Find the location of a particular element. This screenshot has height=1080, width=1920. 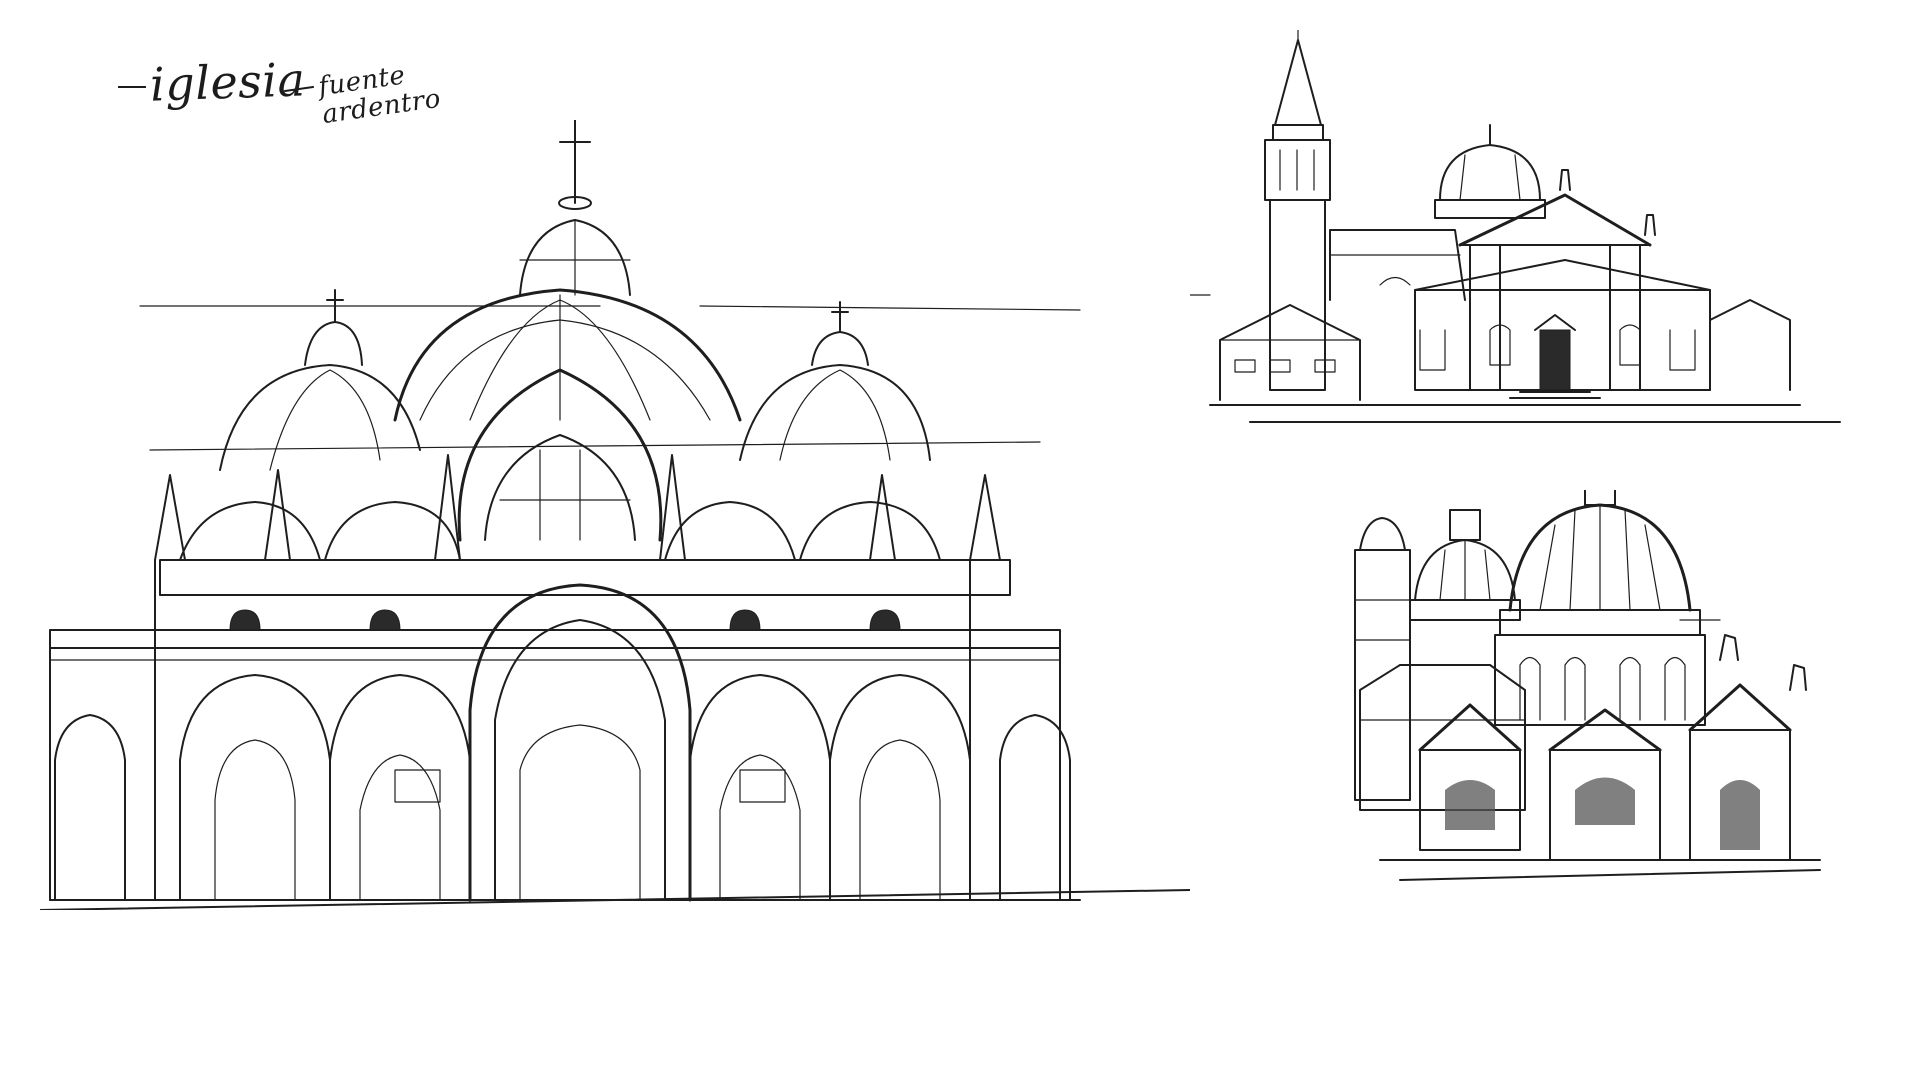

note-iglesia: iglesia is located at coordinates (228, 82).